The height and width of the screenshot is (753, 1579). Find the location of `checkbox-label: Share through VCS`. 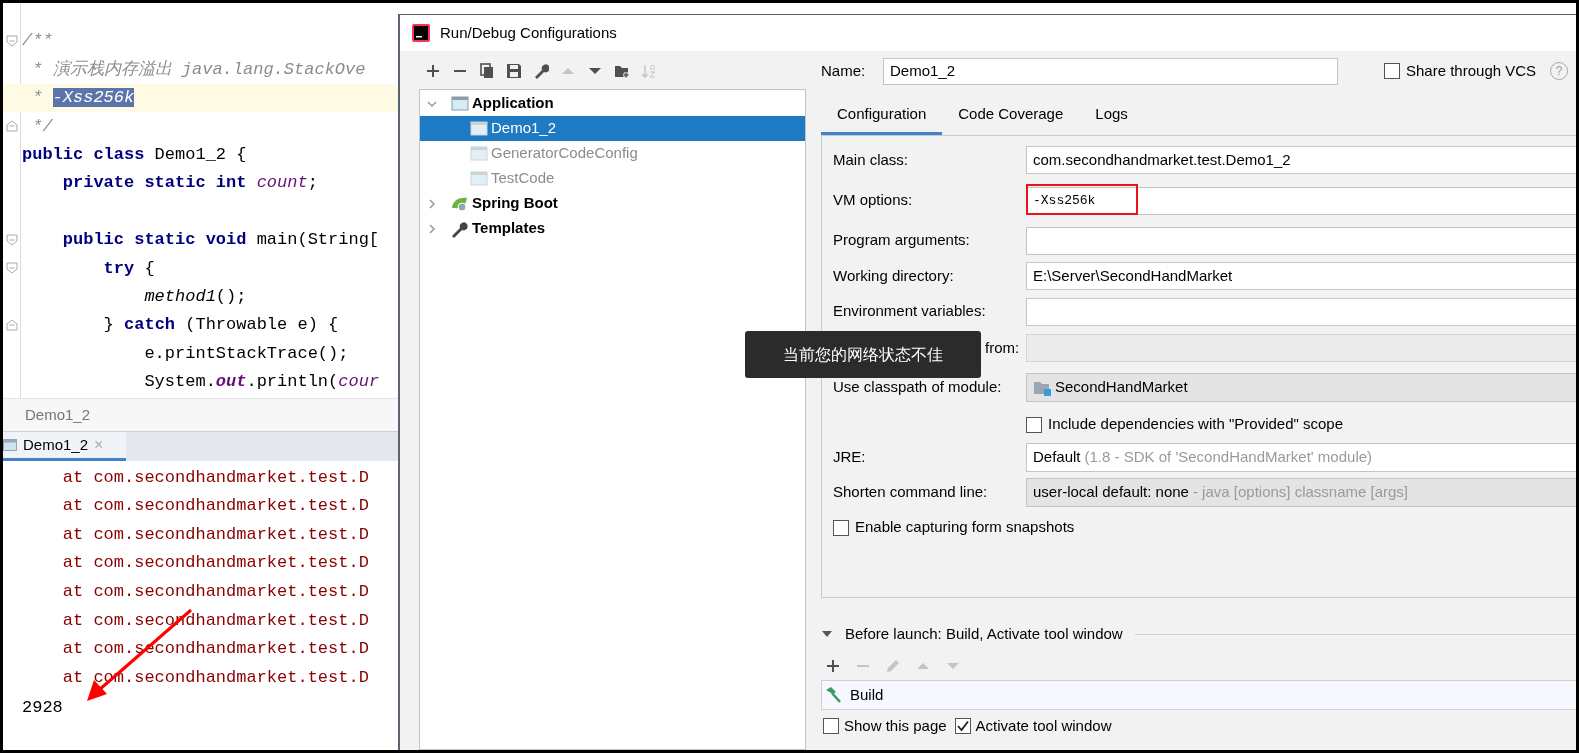

checkbox-label: Share through VCS is located at coordinates (1471, 71).